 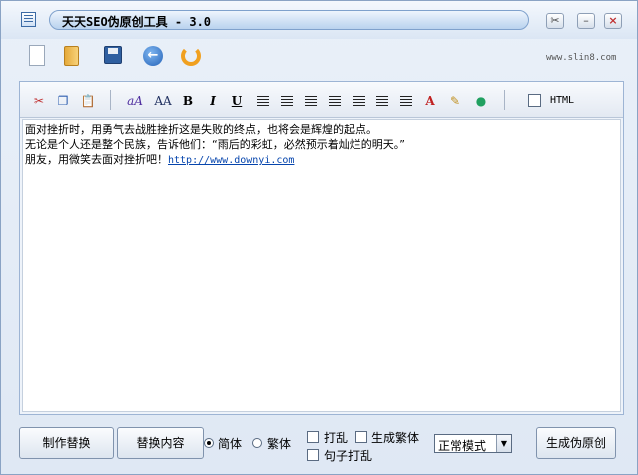 What do you see at coordinates (215, 144) in the screenshot?
I see `editor-line: 无论是个人还是整个民族，告诉他们：“雨后的彩虹，必然预示着灿烂的明天。”` at bounding box center [215, 144].